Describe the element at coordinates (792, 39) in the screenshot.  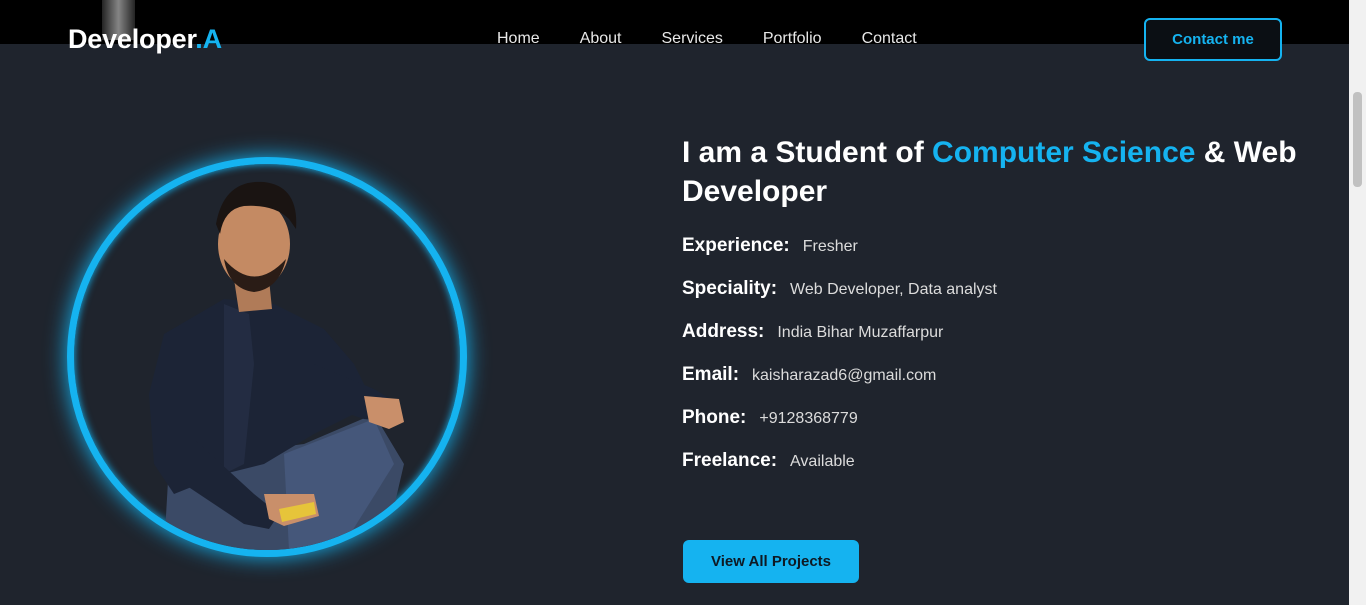
I see `nav-portfolio: Portfolio` at that location.